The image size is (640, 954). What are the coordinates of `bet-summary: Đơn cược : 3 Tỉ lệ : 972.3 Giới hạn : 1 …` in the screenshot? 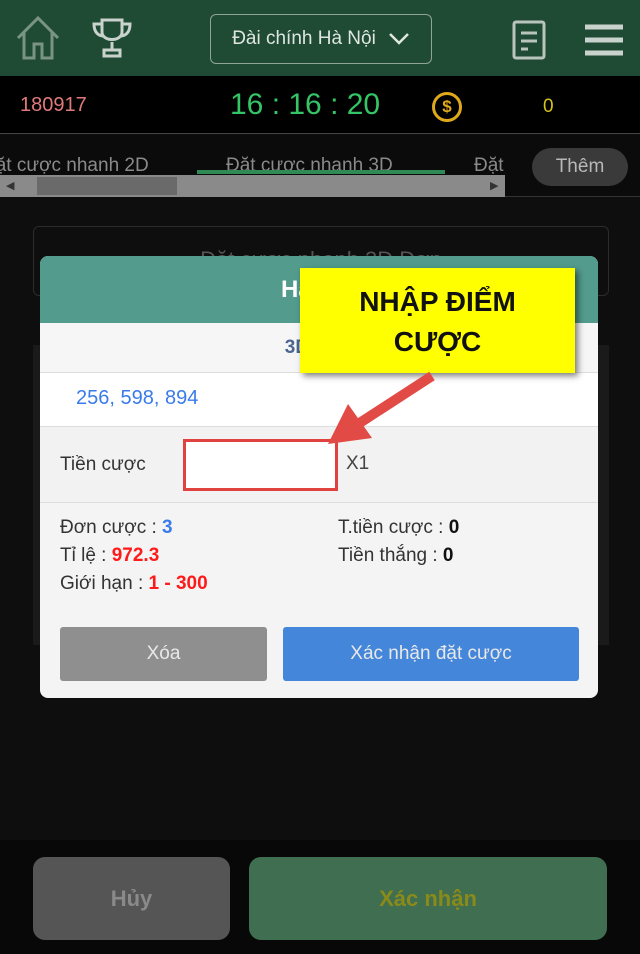 It's located at (319, 561).